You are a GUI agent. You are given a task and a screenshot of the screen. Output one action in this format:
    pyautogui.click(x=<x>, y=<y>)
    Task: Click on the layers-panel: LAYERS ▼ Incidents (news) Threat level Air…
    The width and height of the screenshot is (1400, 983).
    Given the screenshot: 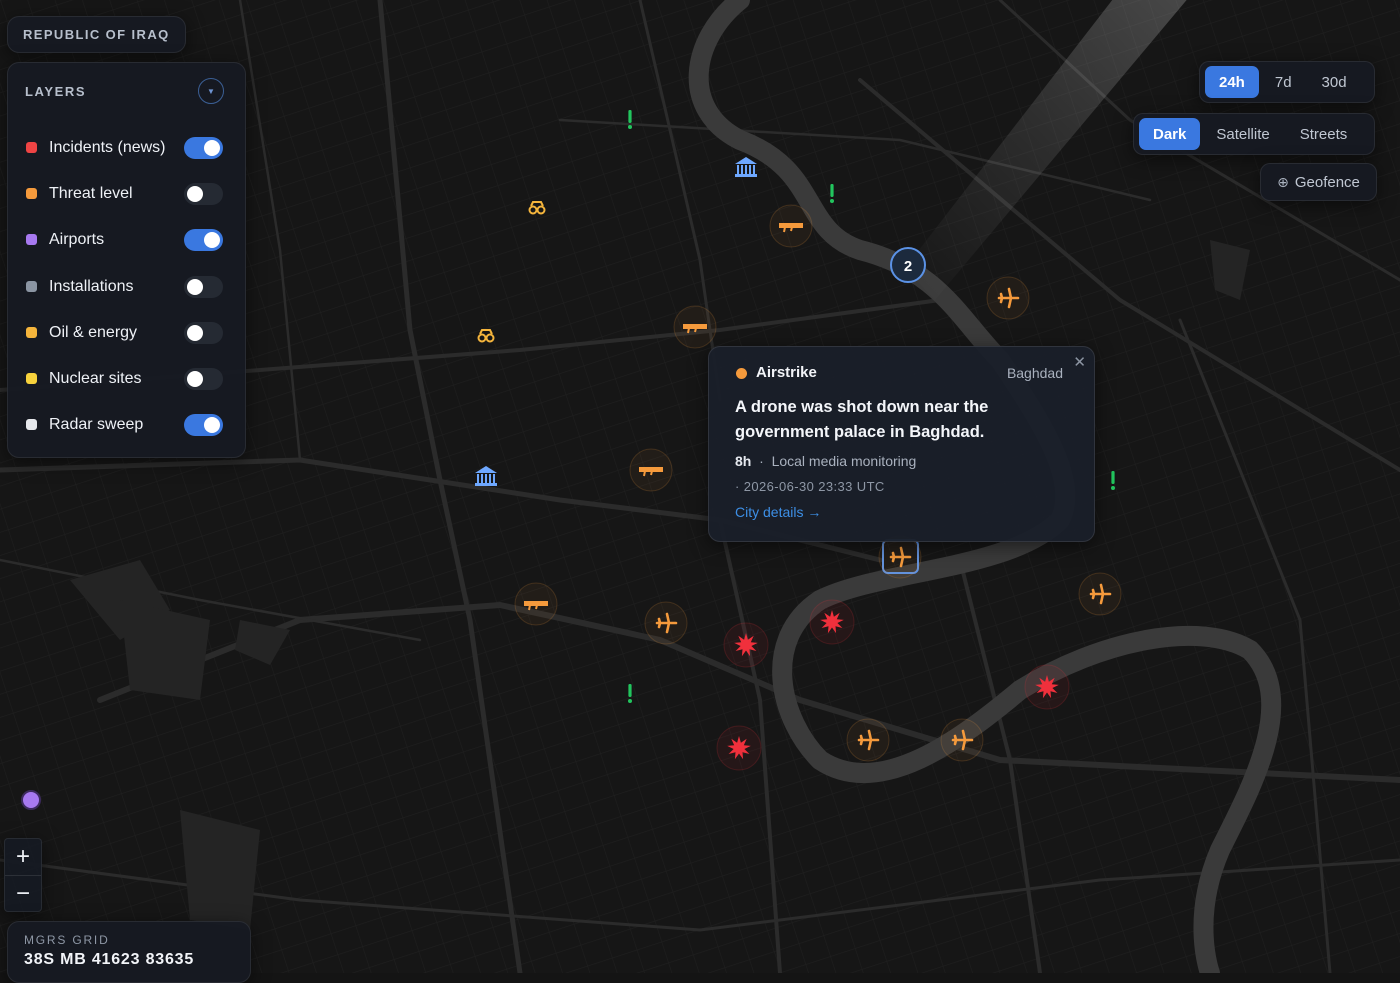 What is the action you would take?
    pyautogui.click(x=126, y=260)
    